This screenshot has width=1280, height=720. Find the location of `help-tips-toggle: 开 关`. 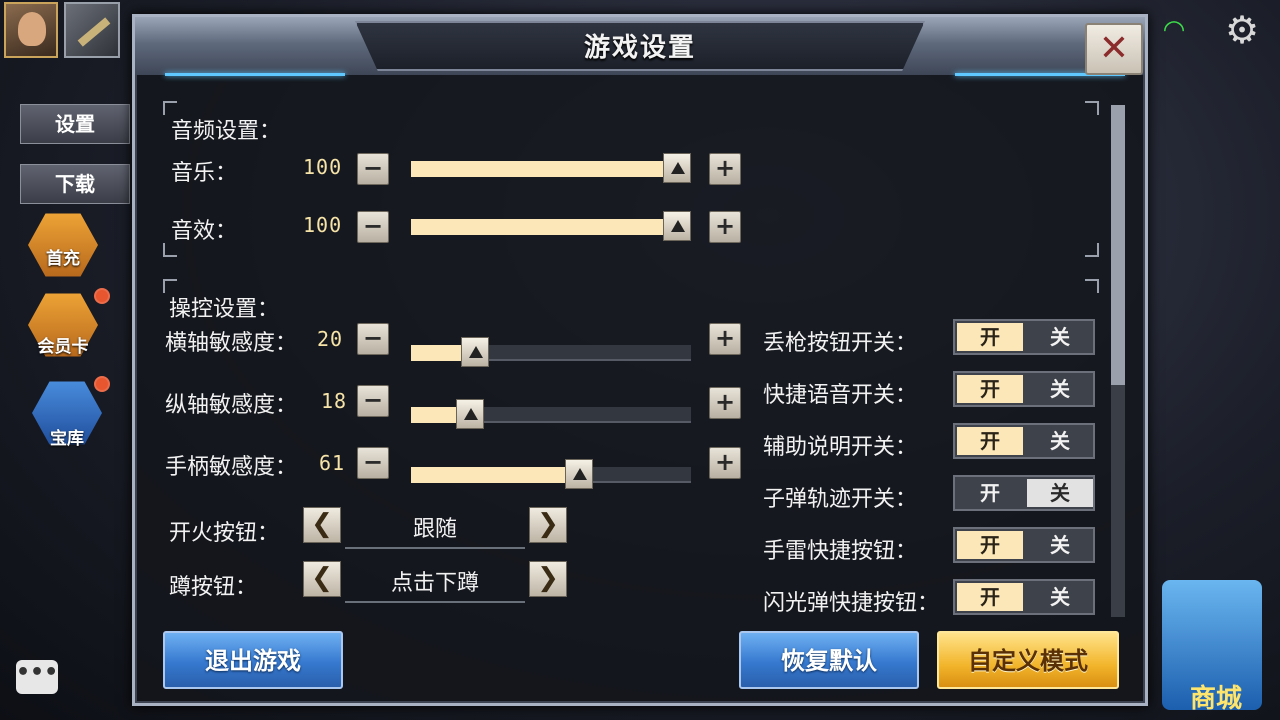

help-tips-toggle: 开 关 is located at coordinates (1024, 441).